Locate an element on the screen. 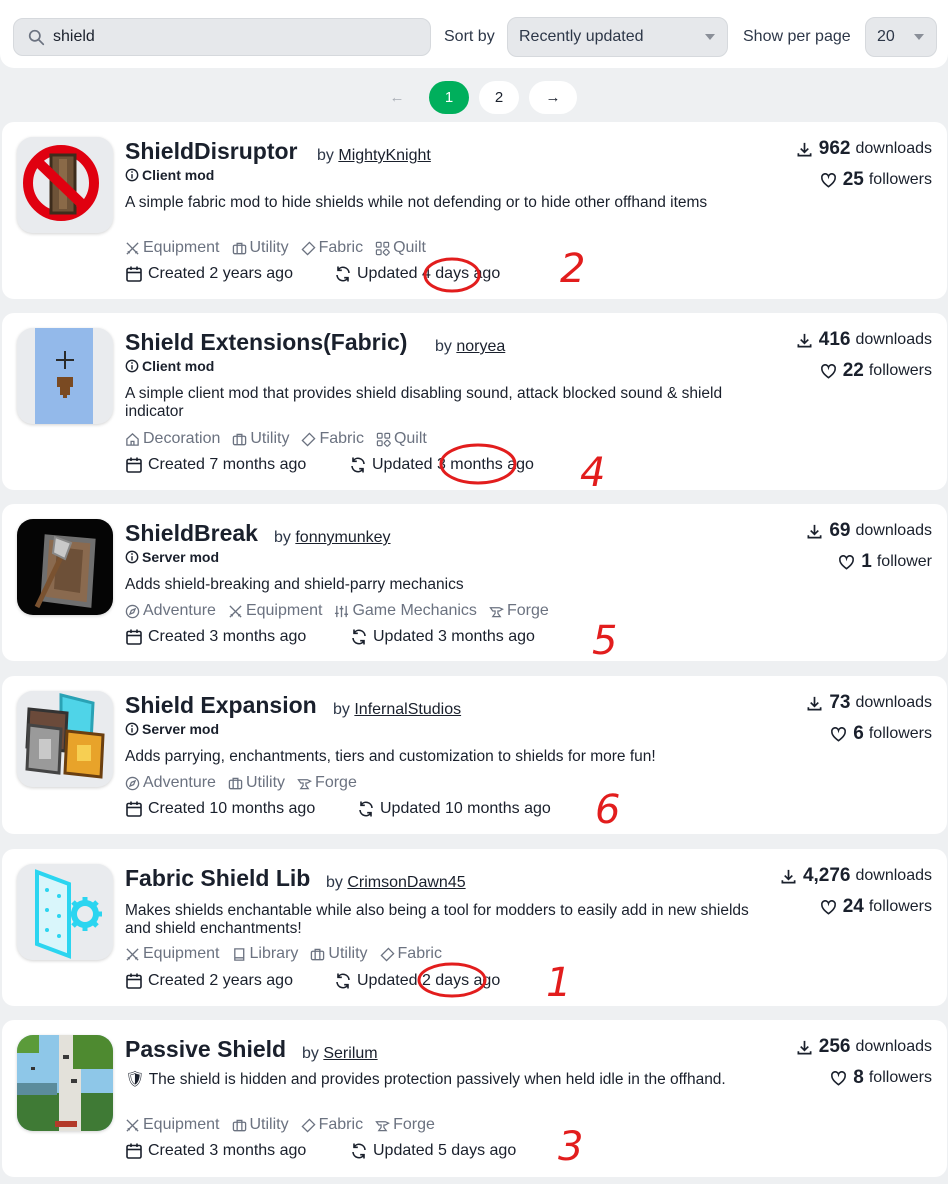 The image size is (948, 1184). tag-label: Library is located at coordinates (274, 953).